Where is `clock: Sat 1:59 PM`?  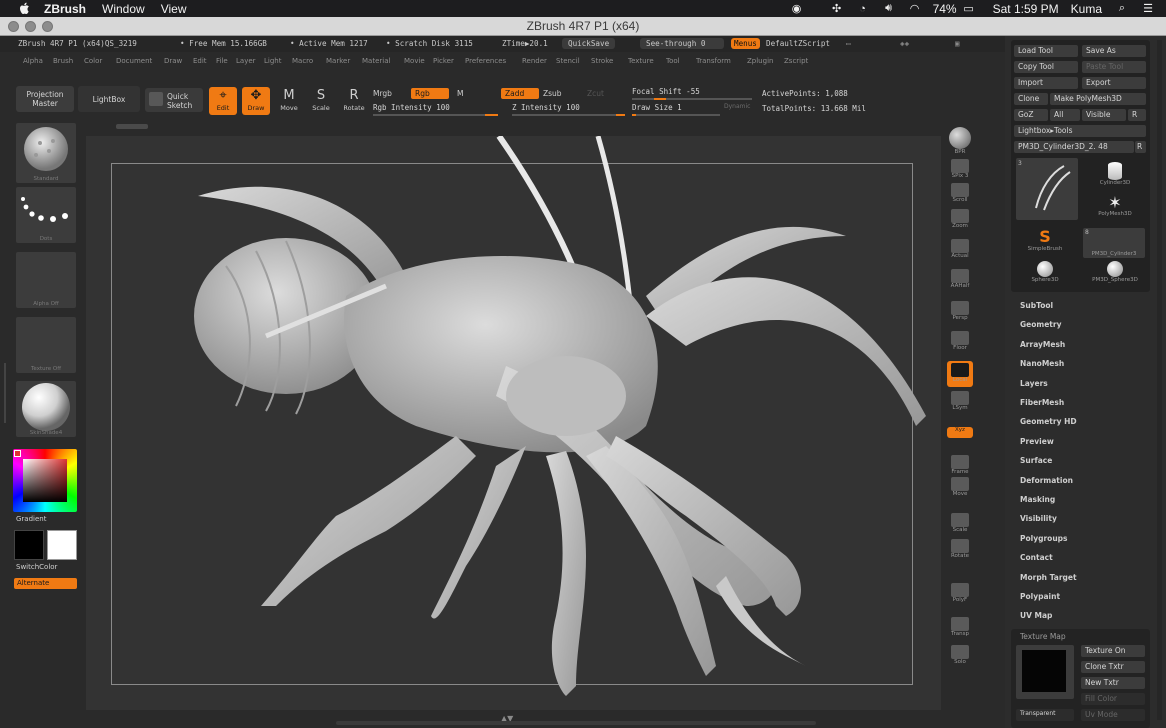 clock: Sat 1:59 PM is located at coordinates (1026, 9).